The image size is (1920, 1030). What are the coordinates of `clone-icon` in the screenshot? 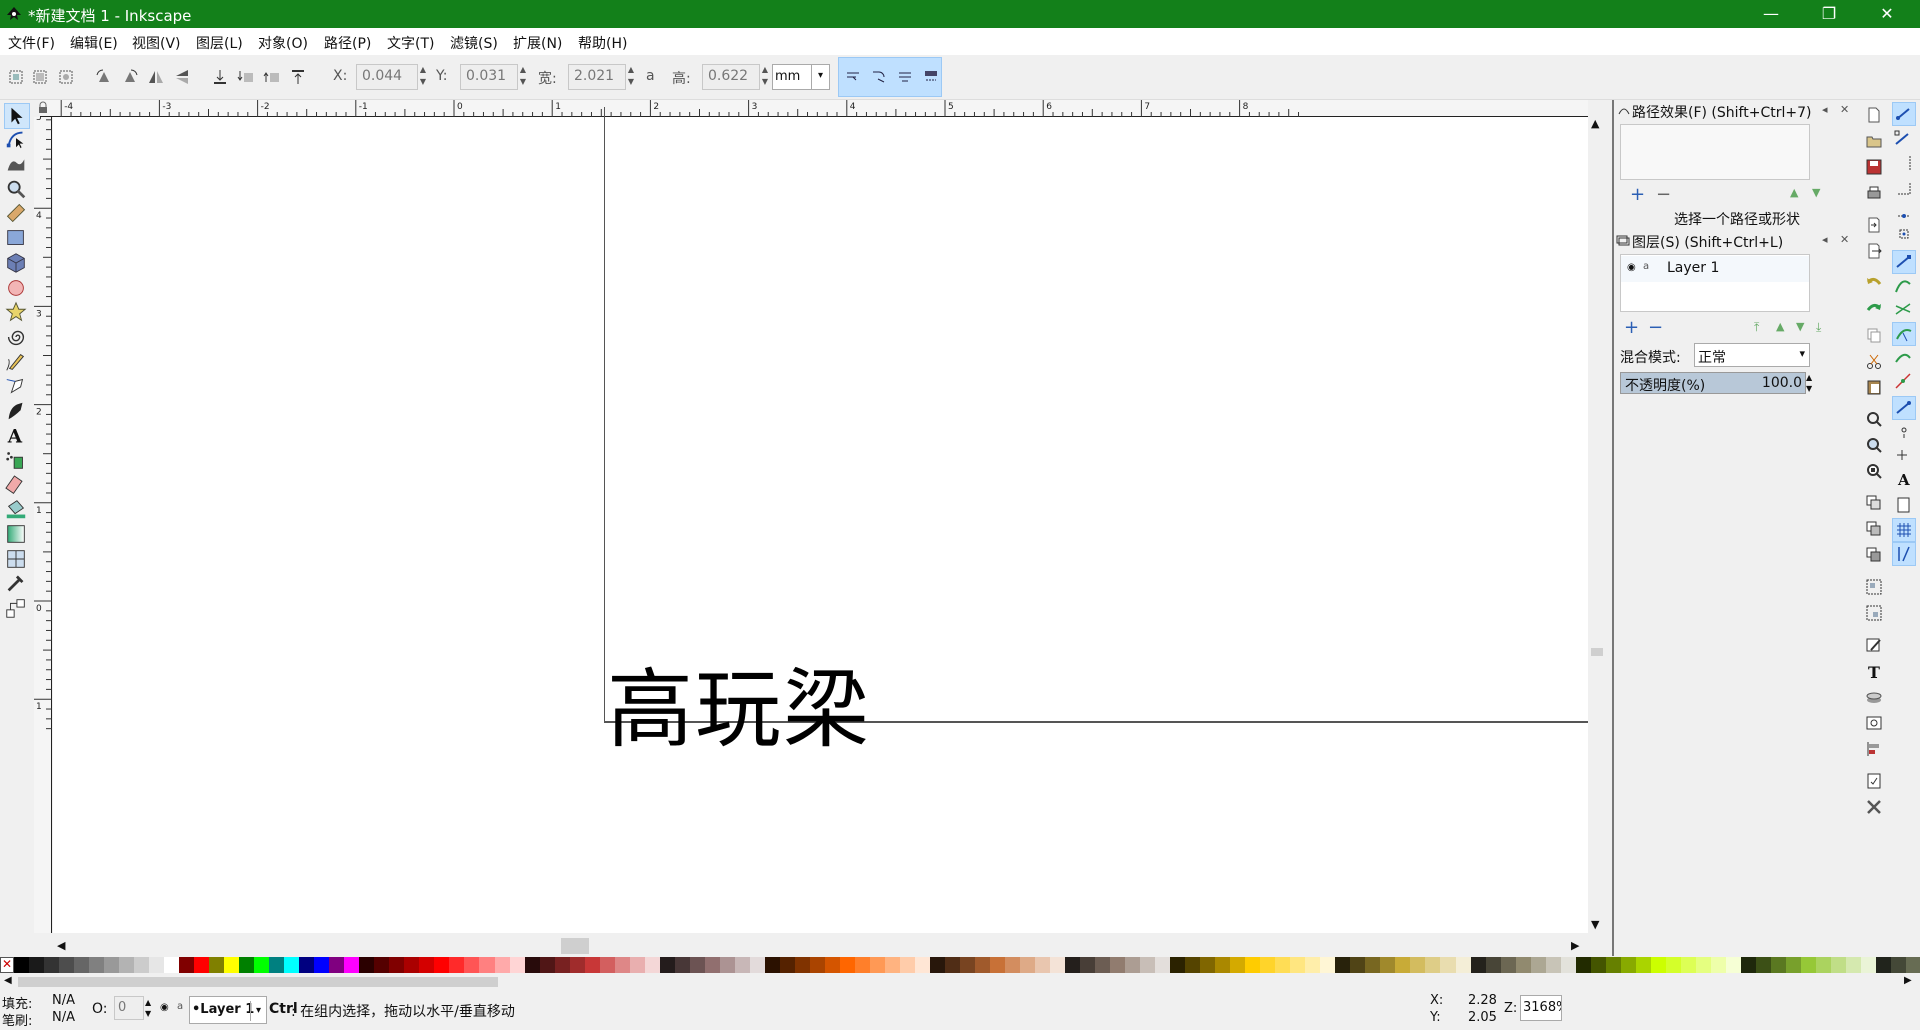 It's located at (1874, 529).